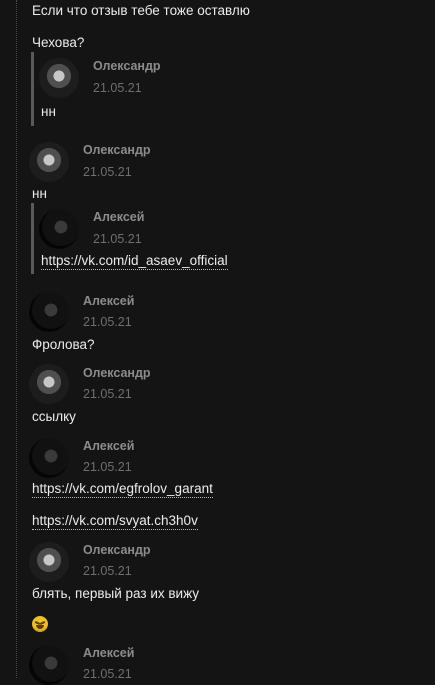  Describe the element at coordinates (134, 261) in the screenshot. I see `message-link: https://vk.com/id_asaev_official` at that location.